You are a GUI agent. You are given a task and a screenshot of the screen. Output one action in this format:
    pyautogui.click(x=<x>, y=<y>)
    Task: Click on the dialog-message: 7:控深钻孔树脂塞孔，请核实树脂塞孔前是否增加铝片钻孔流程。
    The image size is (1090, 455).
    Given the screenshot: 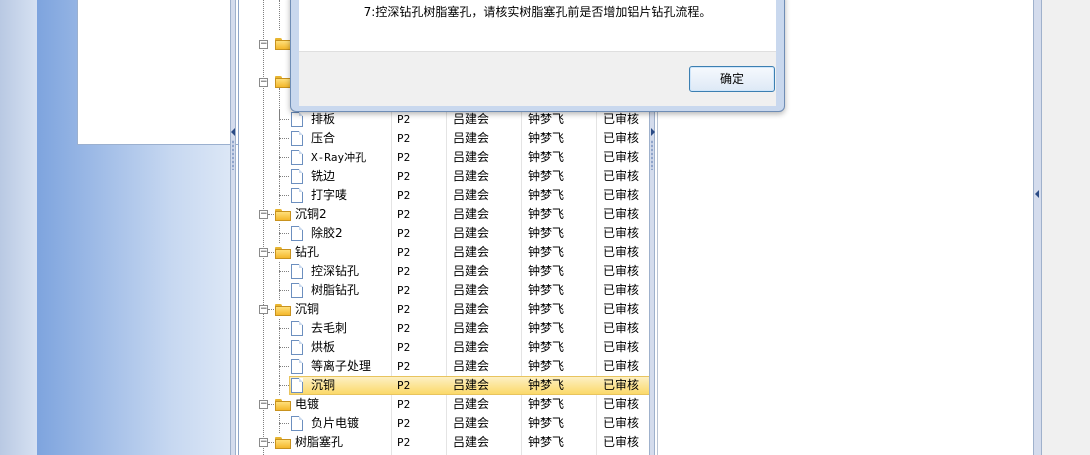 What is the action you would take?
    pyautogui.click(x=537, y=12)
    